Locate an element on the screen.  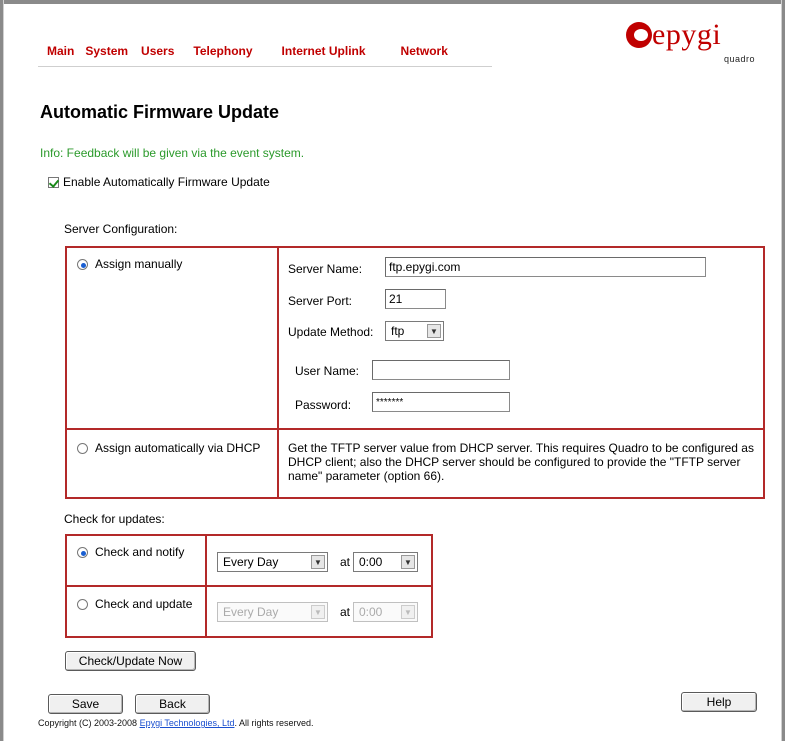
update-time-value: 0:00 is located at coordinates (371, 612).